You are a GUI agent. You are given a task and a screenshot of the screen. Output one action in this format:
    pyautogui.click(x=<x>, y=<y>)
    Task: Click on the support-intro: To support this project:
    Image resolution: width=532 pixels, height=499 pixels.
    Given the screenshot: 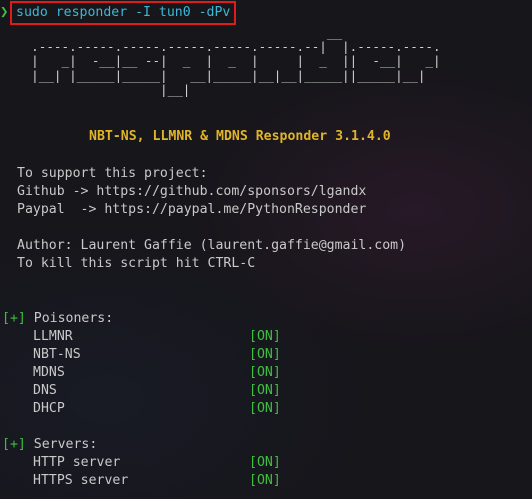 What is the action you would take?
    pyautogui.click(x=112, y=173)
    